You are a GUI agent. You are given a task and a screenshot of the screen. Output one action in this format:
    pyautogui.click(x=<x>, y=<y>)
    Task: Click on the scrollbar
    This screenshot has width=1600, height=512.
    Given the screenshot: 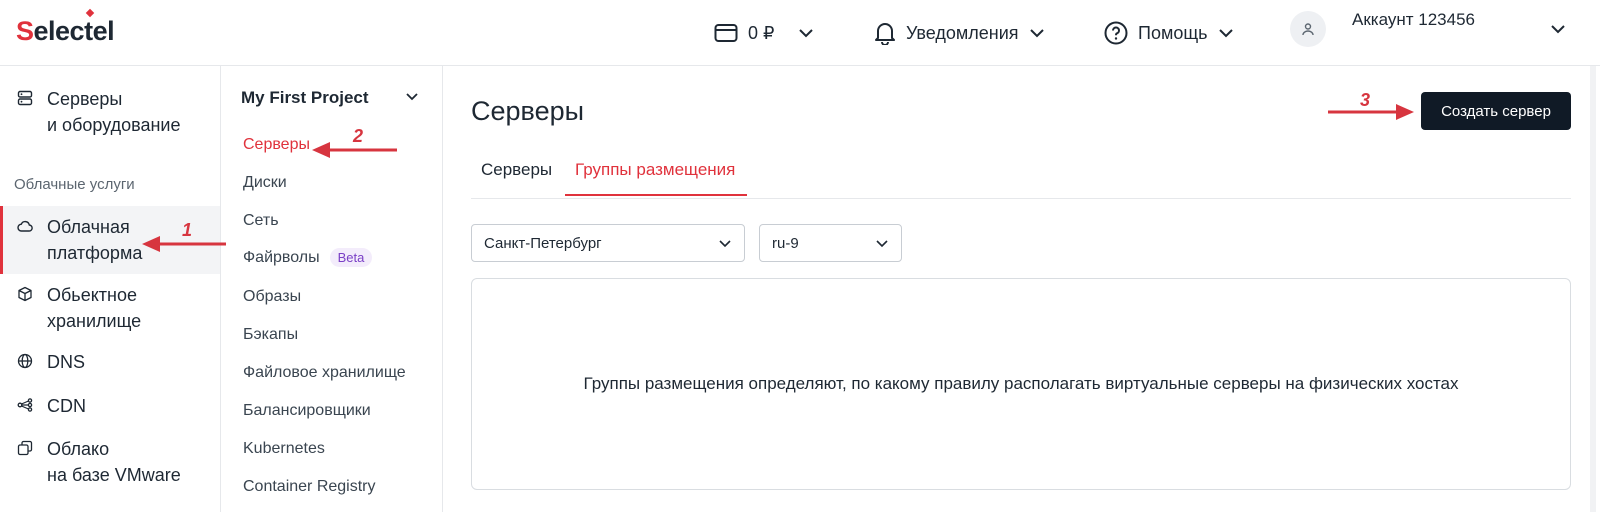 What is the action you would take?
    pyautogui.click(x=1593, y=289)
    